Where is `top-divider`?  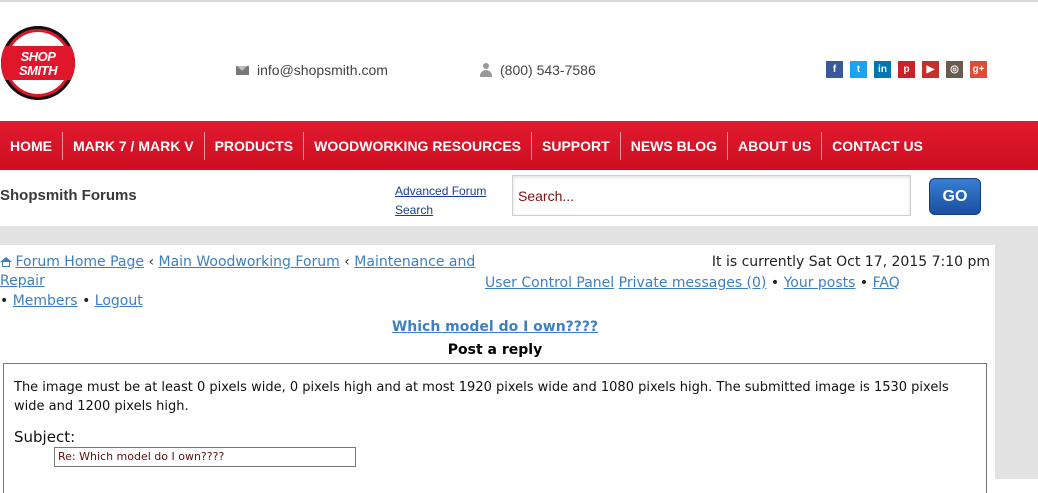 top-divider is located at coordinates (519, 1).